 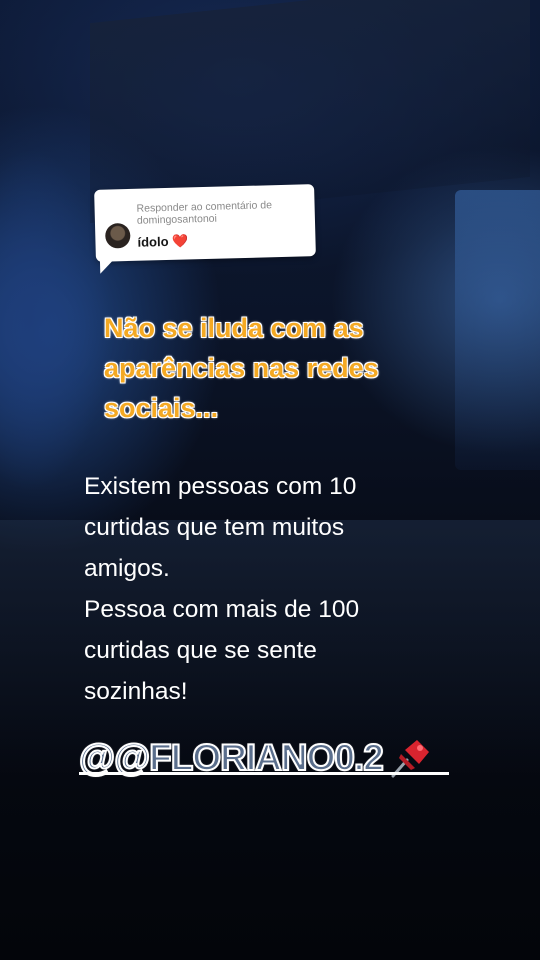 I want to click on handle-underline, so click(x=264, y=773).